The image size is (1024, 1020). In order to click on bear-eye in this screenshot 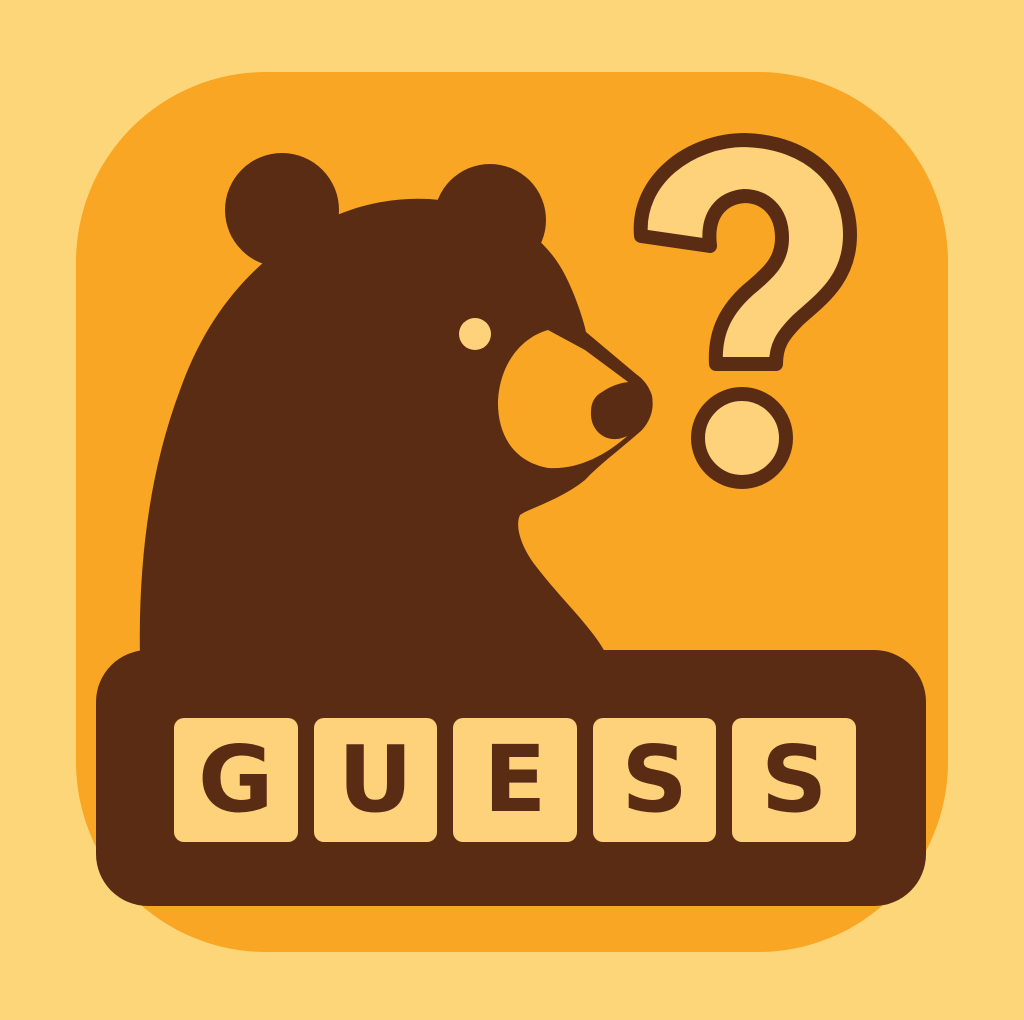, I will do `click(475, 334)`.